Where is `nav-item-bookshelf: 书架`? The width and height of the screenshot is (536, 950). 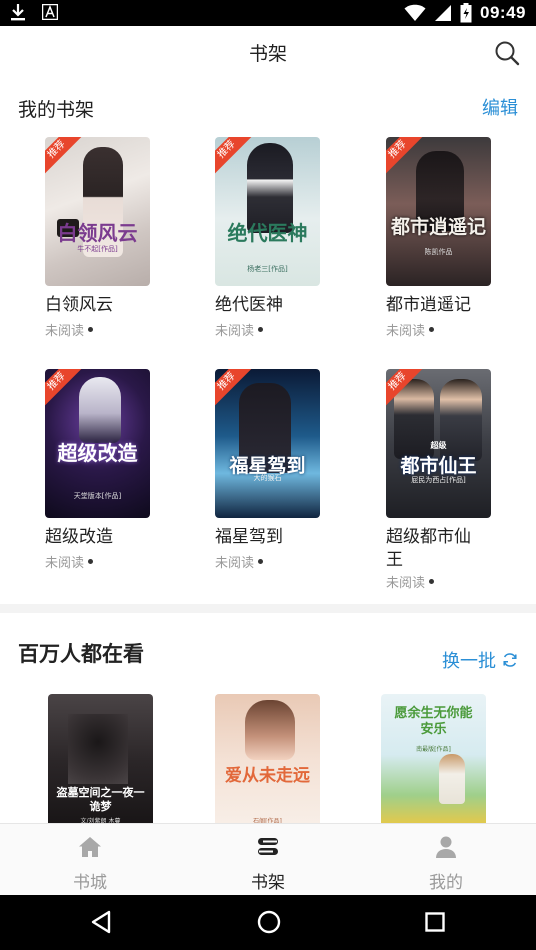 nav-item-bookshelf: 书架 is located at coordinates (268, 860).